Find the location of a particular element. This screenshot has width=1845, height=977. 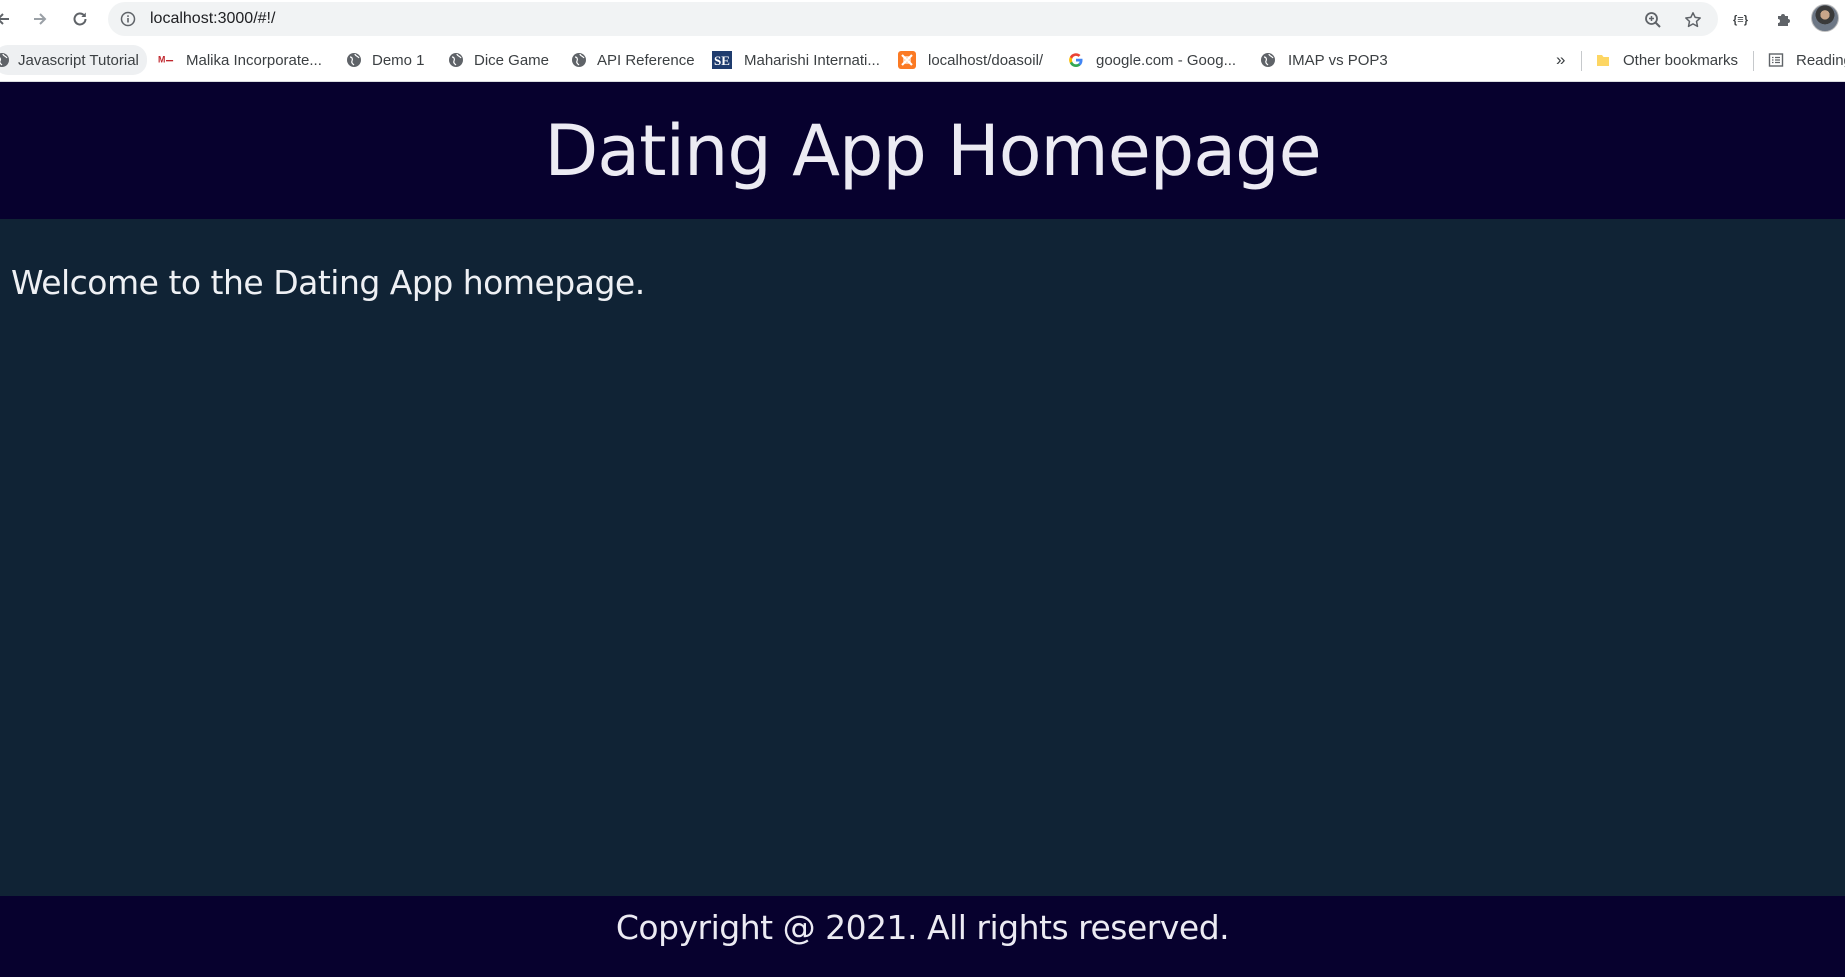

reload-icon is located at coordinates (80, 19).